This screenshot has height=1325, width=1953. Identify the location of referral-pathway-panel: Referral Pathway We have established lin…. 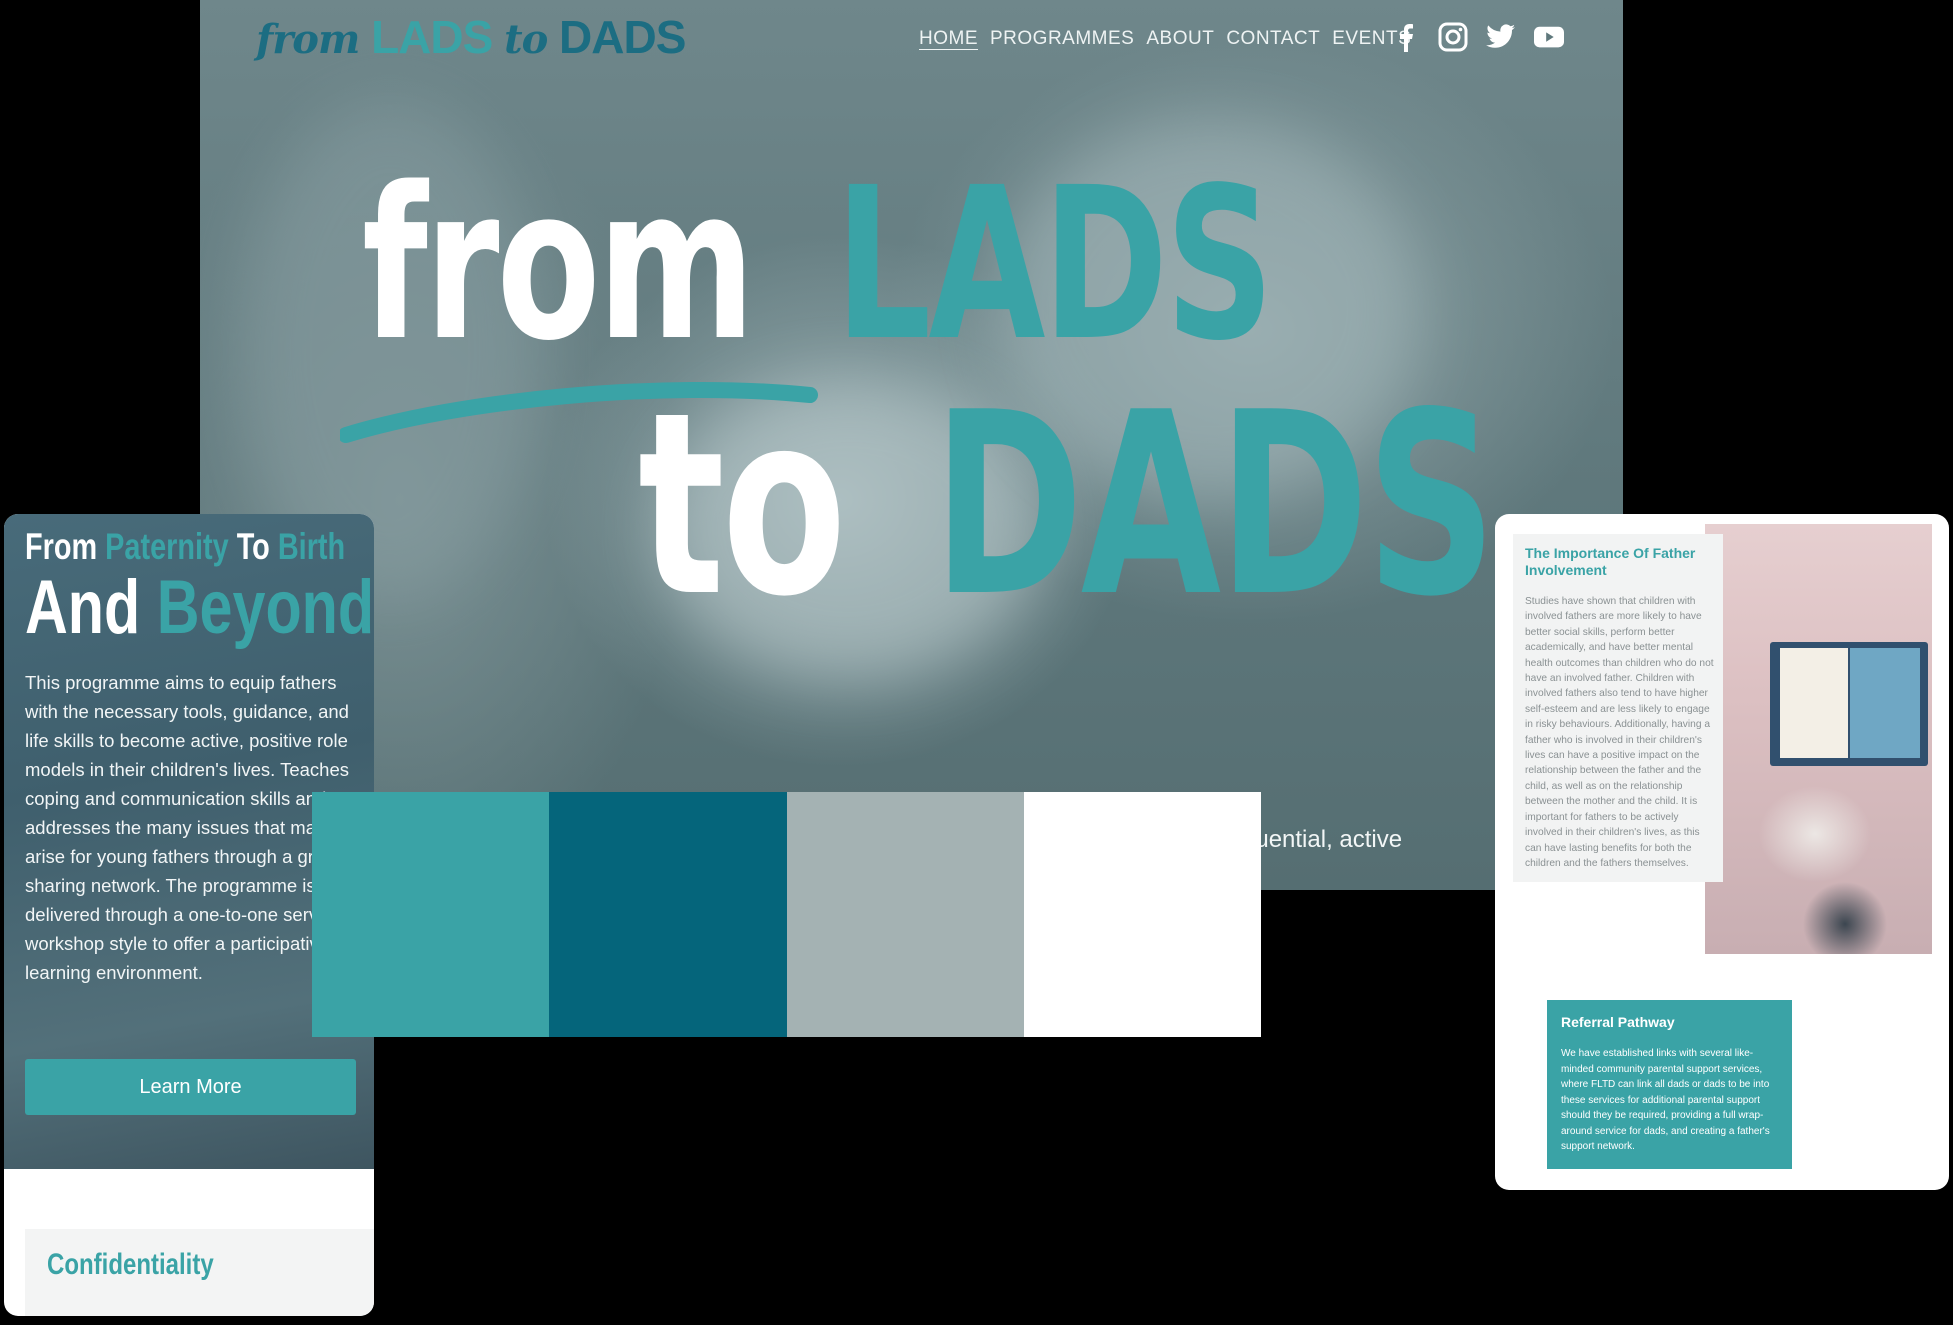
(1669, 1084).